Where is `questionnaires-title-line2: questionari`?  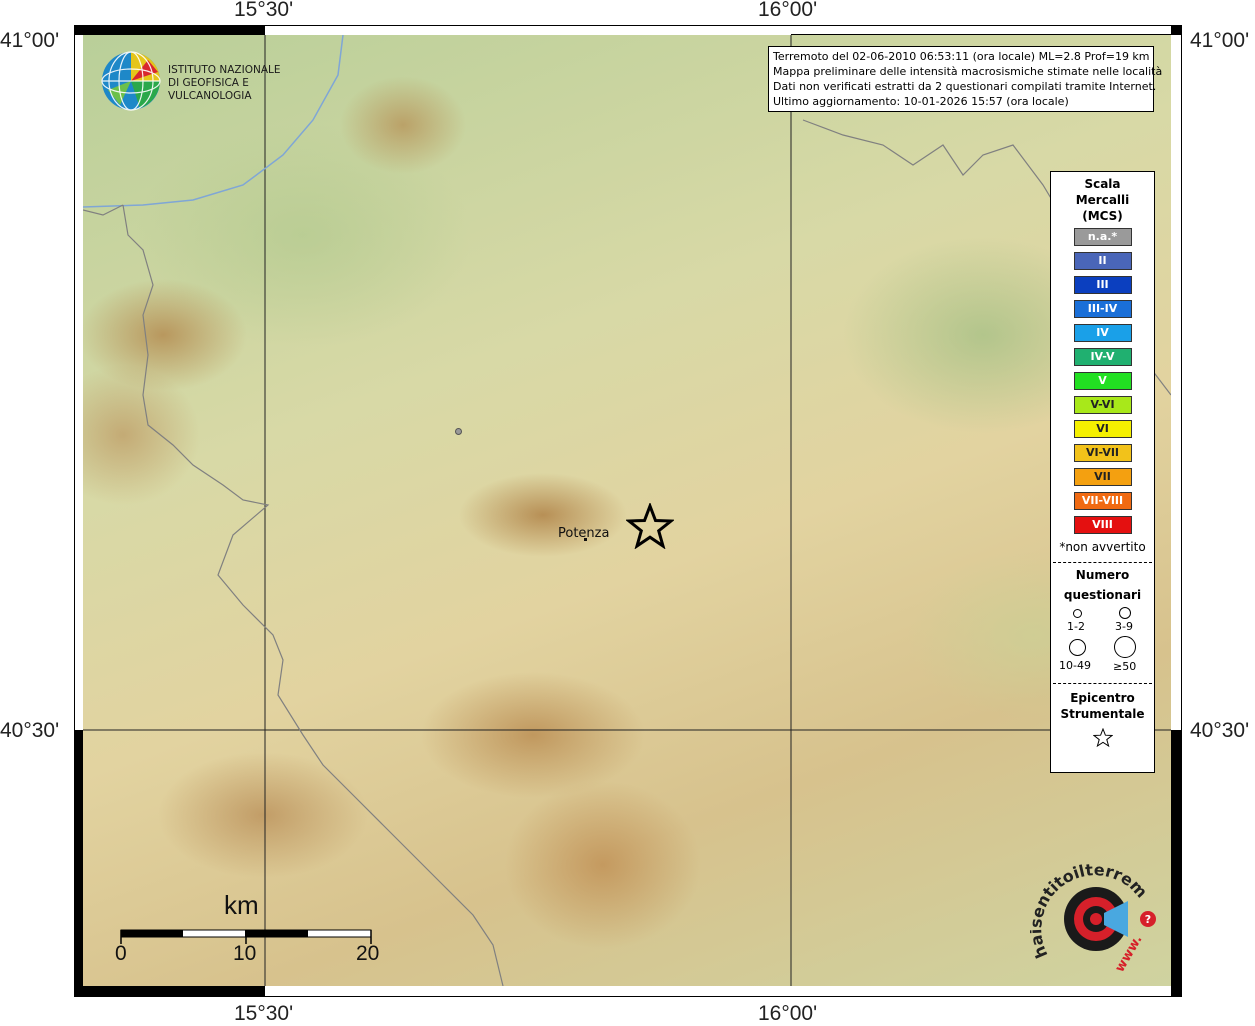
questionnaires-title-line2: questionari is located at coordinates (1102, 595).